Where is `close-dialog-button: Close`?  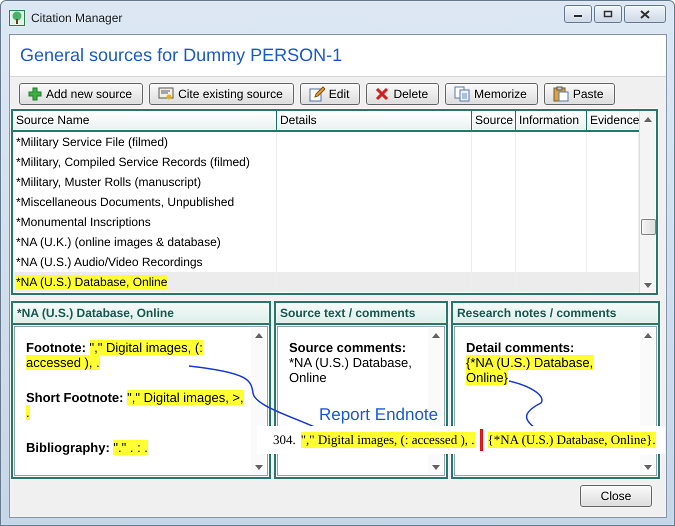
close-dialog-button: Close is located at coordinates (616, 496).